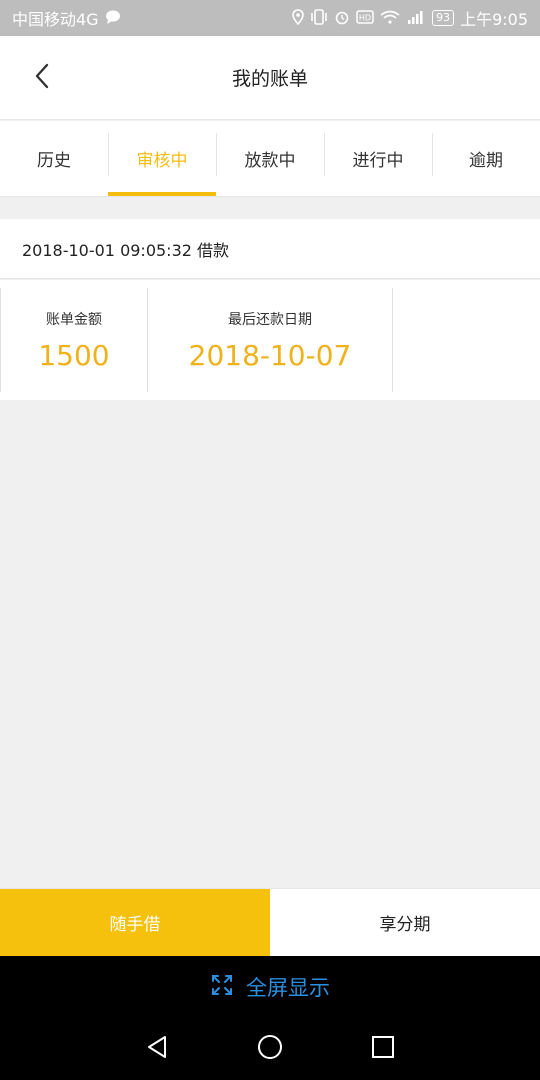  I want to click on bill-amount-label: 账单金额, so click(74, 319).